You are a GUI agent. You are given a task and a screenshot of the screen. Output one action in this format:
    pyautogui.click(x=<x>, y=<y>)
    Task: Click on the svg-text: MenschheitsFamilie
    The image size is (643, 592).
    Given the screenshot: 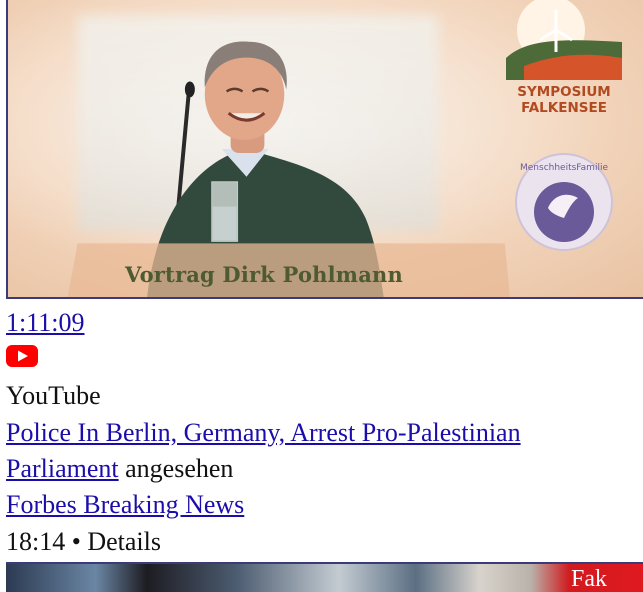 What is the action you would take?
    pyautogui.click(x=564, y=168)
    